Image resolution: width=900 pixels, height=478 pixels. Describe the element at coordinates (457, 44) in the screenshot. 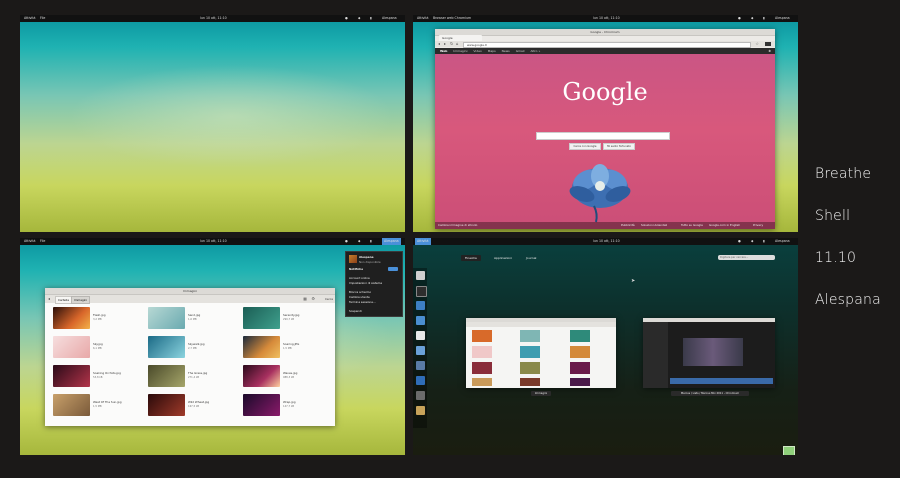

I see `home-icon: ⌂` at that location.